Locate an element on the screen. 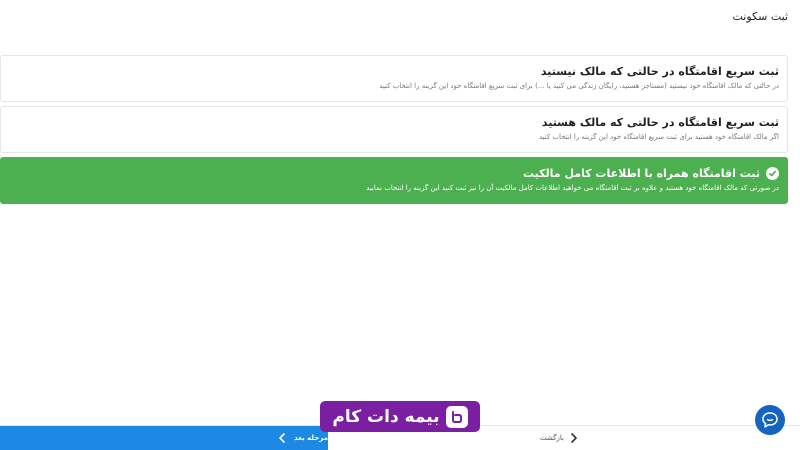 The height and width of the screenshot is (450, 800). next-step-button: مرحله بعد is located at coordinates (164, 438).